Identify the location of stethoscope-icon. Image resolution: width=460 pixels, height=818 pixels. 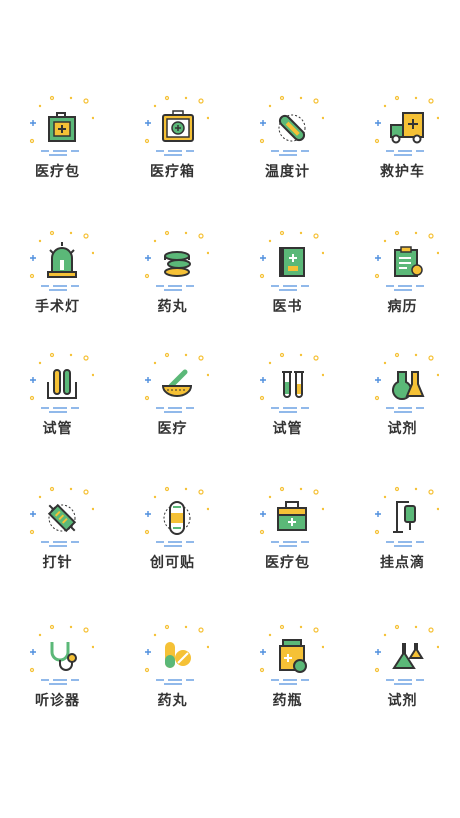
(61, 654).